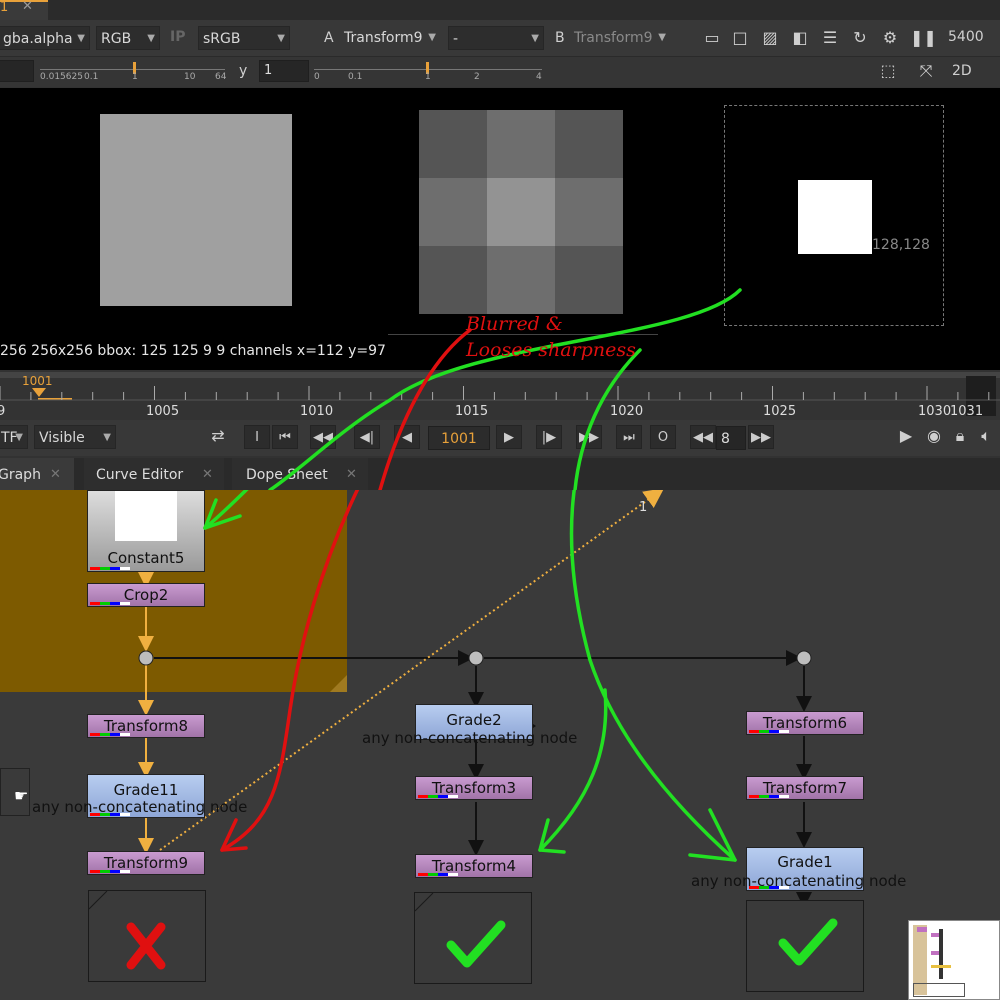  What do you see at coordinates (3, 411) in the screenshot?
I see `timeline-tick-label: 9` at bounding box center [3, 411].